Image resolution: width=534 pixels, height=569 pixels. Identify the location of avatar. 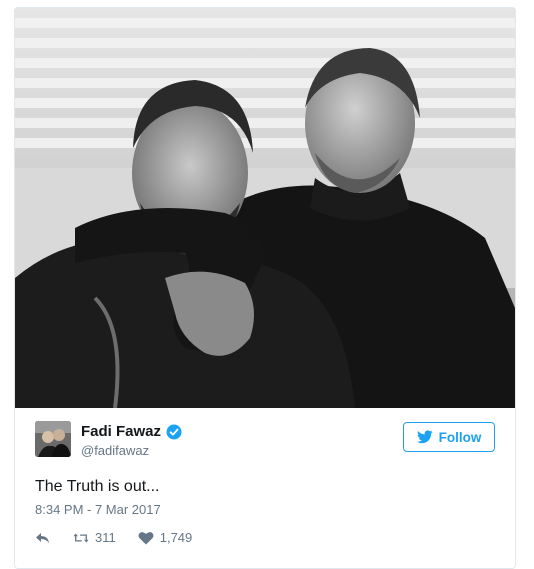
(53, 439).